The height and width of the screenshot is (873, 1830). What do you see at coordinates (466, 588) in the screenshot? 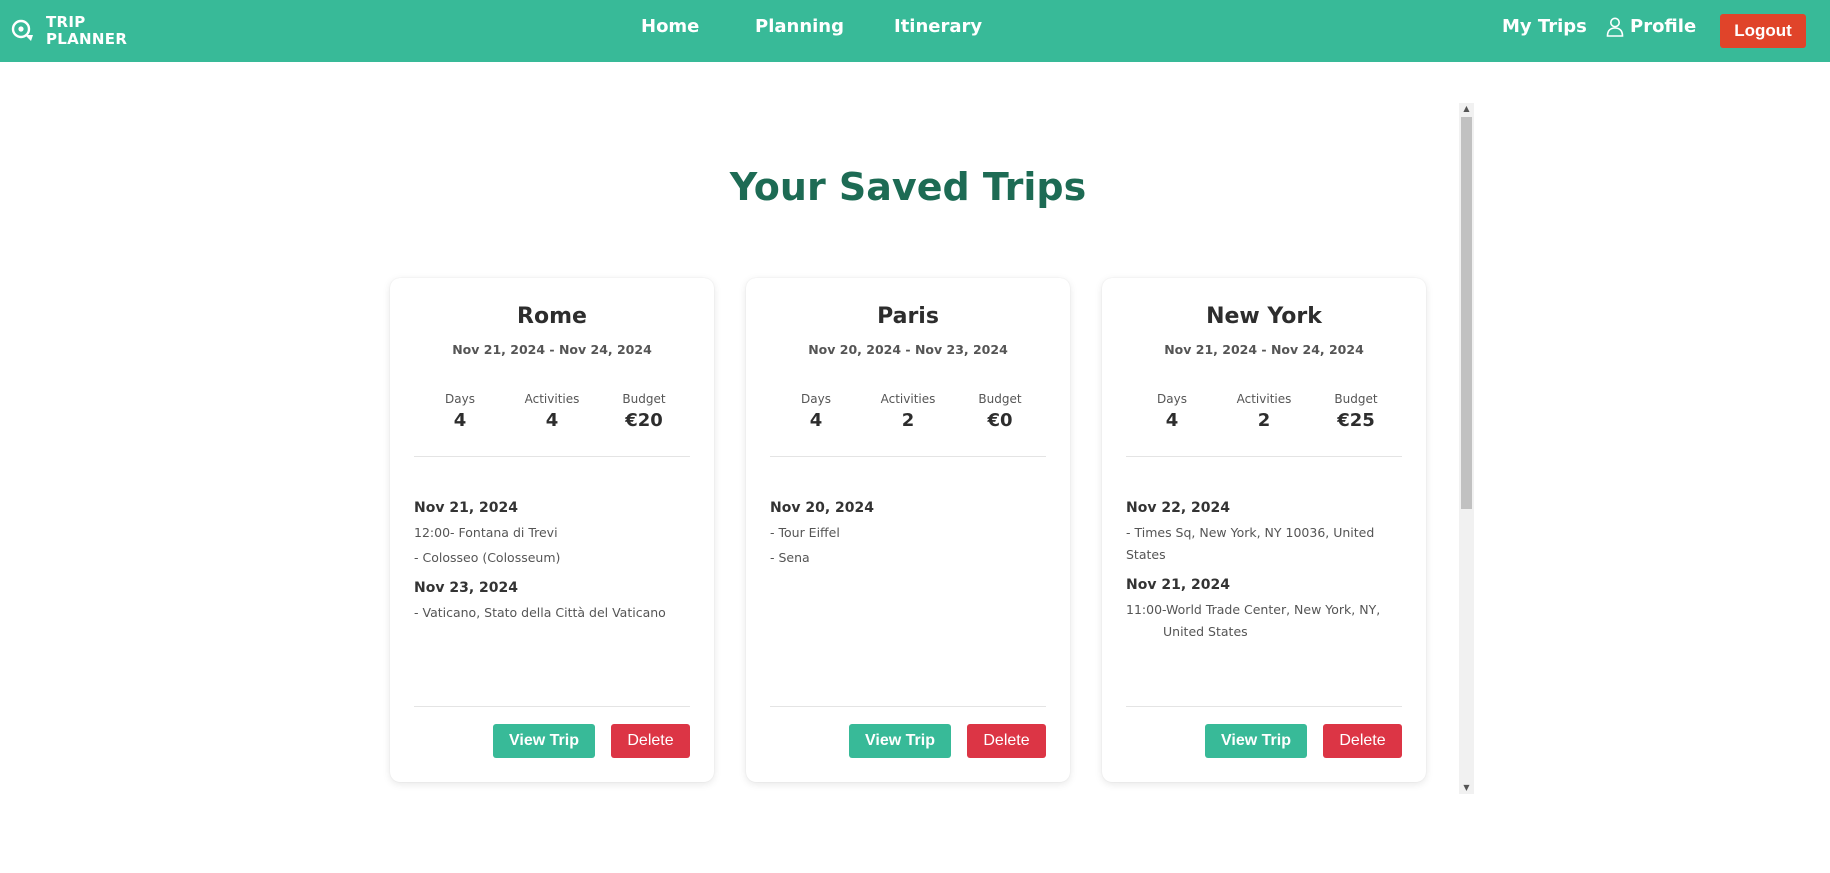
I see `day-date: Nov 23, 2024` at bounding box center [466, 588].